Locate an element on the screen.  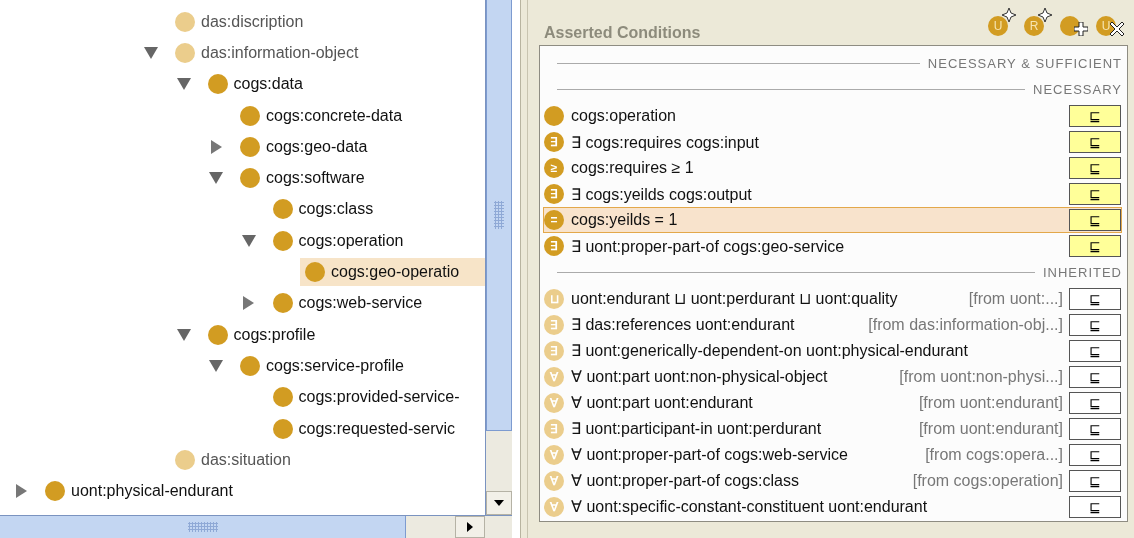
condition-row: ∀ ∀ uont:specific-constant-constituent uont:endurant ⊑ is located at coordinates (832, 506).